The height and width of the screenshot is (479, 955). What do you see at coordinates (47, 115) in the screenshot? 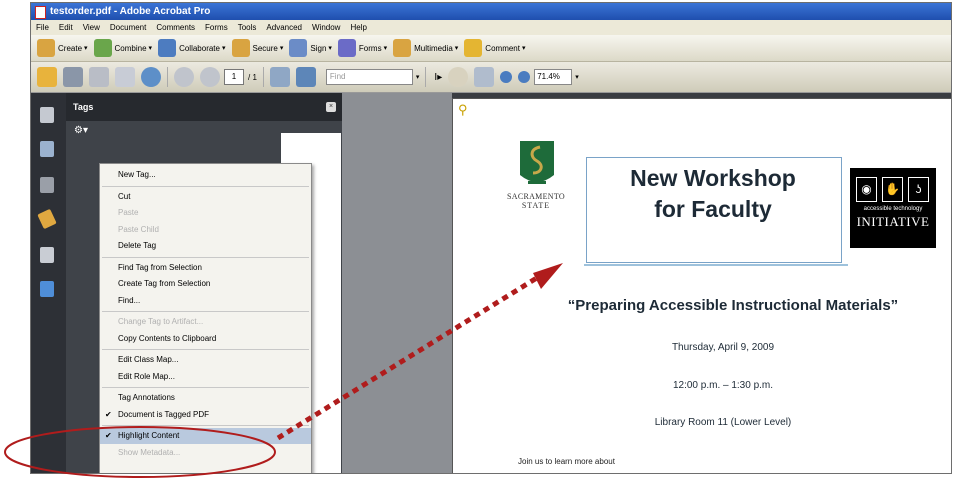
I see `pages-icon` at bounding box center [47, 115].